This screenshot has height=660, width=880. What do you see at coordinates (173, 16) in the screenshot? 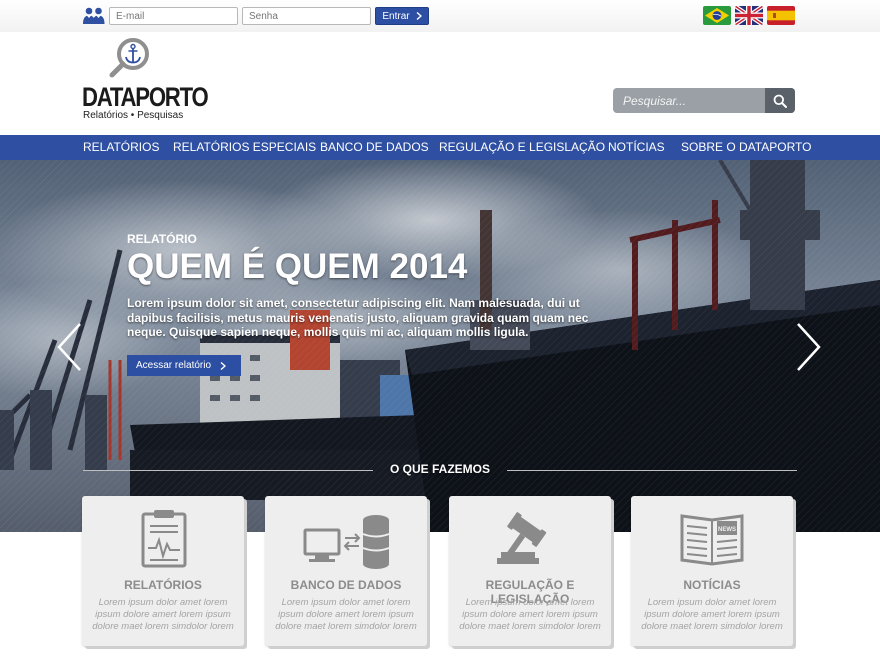
I see `email-field` at bounding box center [173, 16].